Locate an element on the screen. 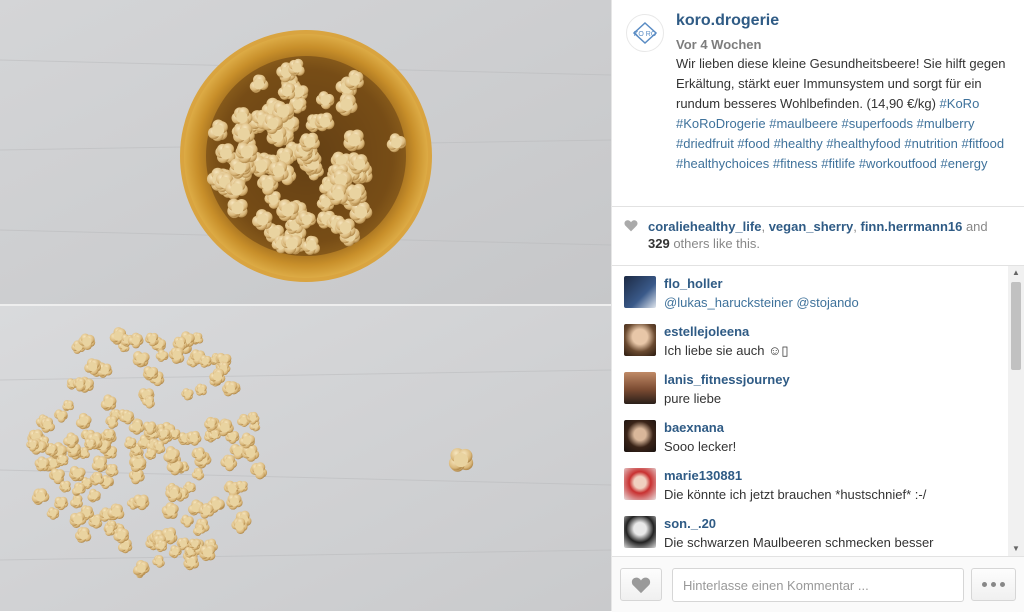 This screenshot has width=1024, height=612. comment-input is located at coordinates (818, 585).